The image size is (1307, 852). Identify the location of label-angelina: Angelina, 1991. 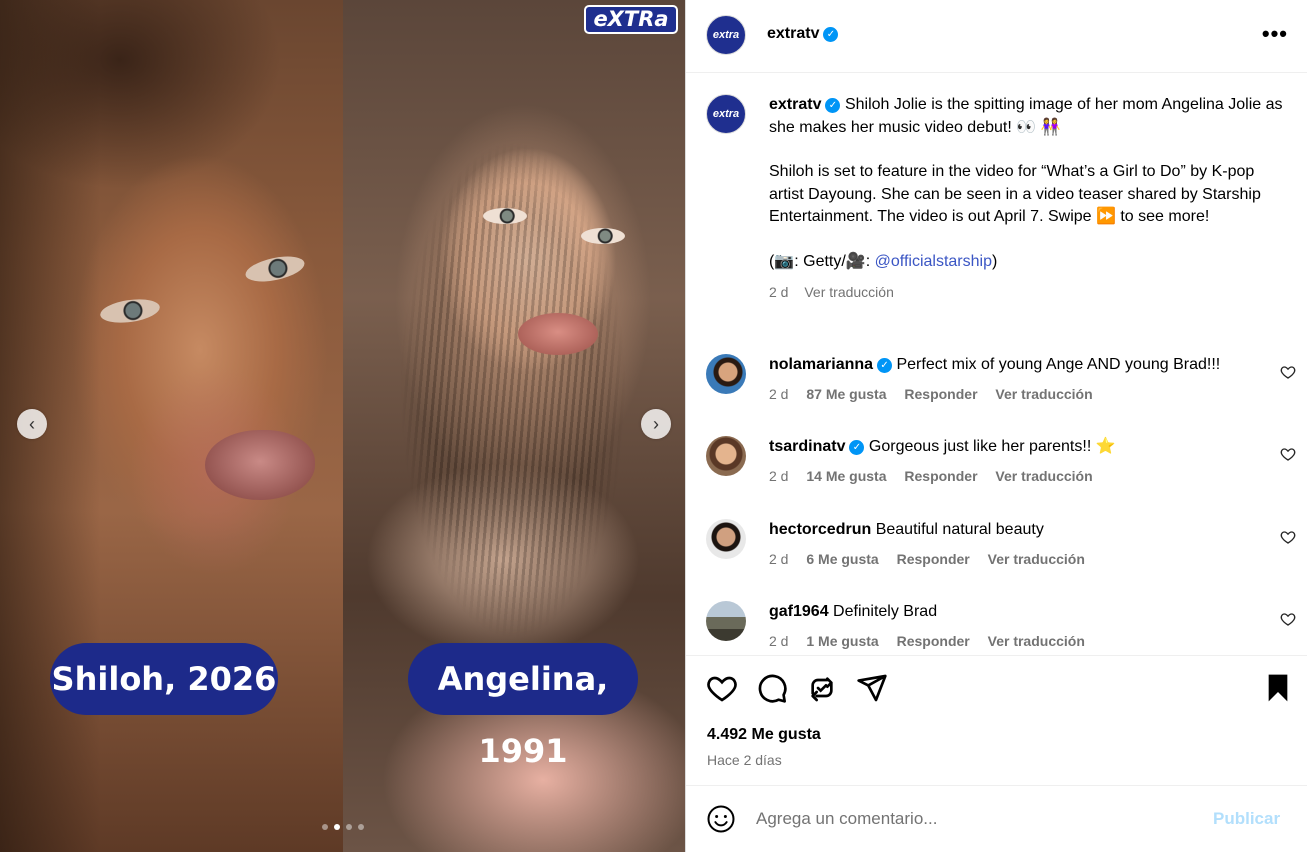
(523, 706).